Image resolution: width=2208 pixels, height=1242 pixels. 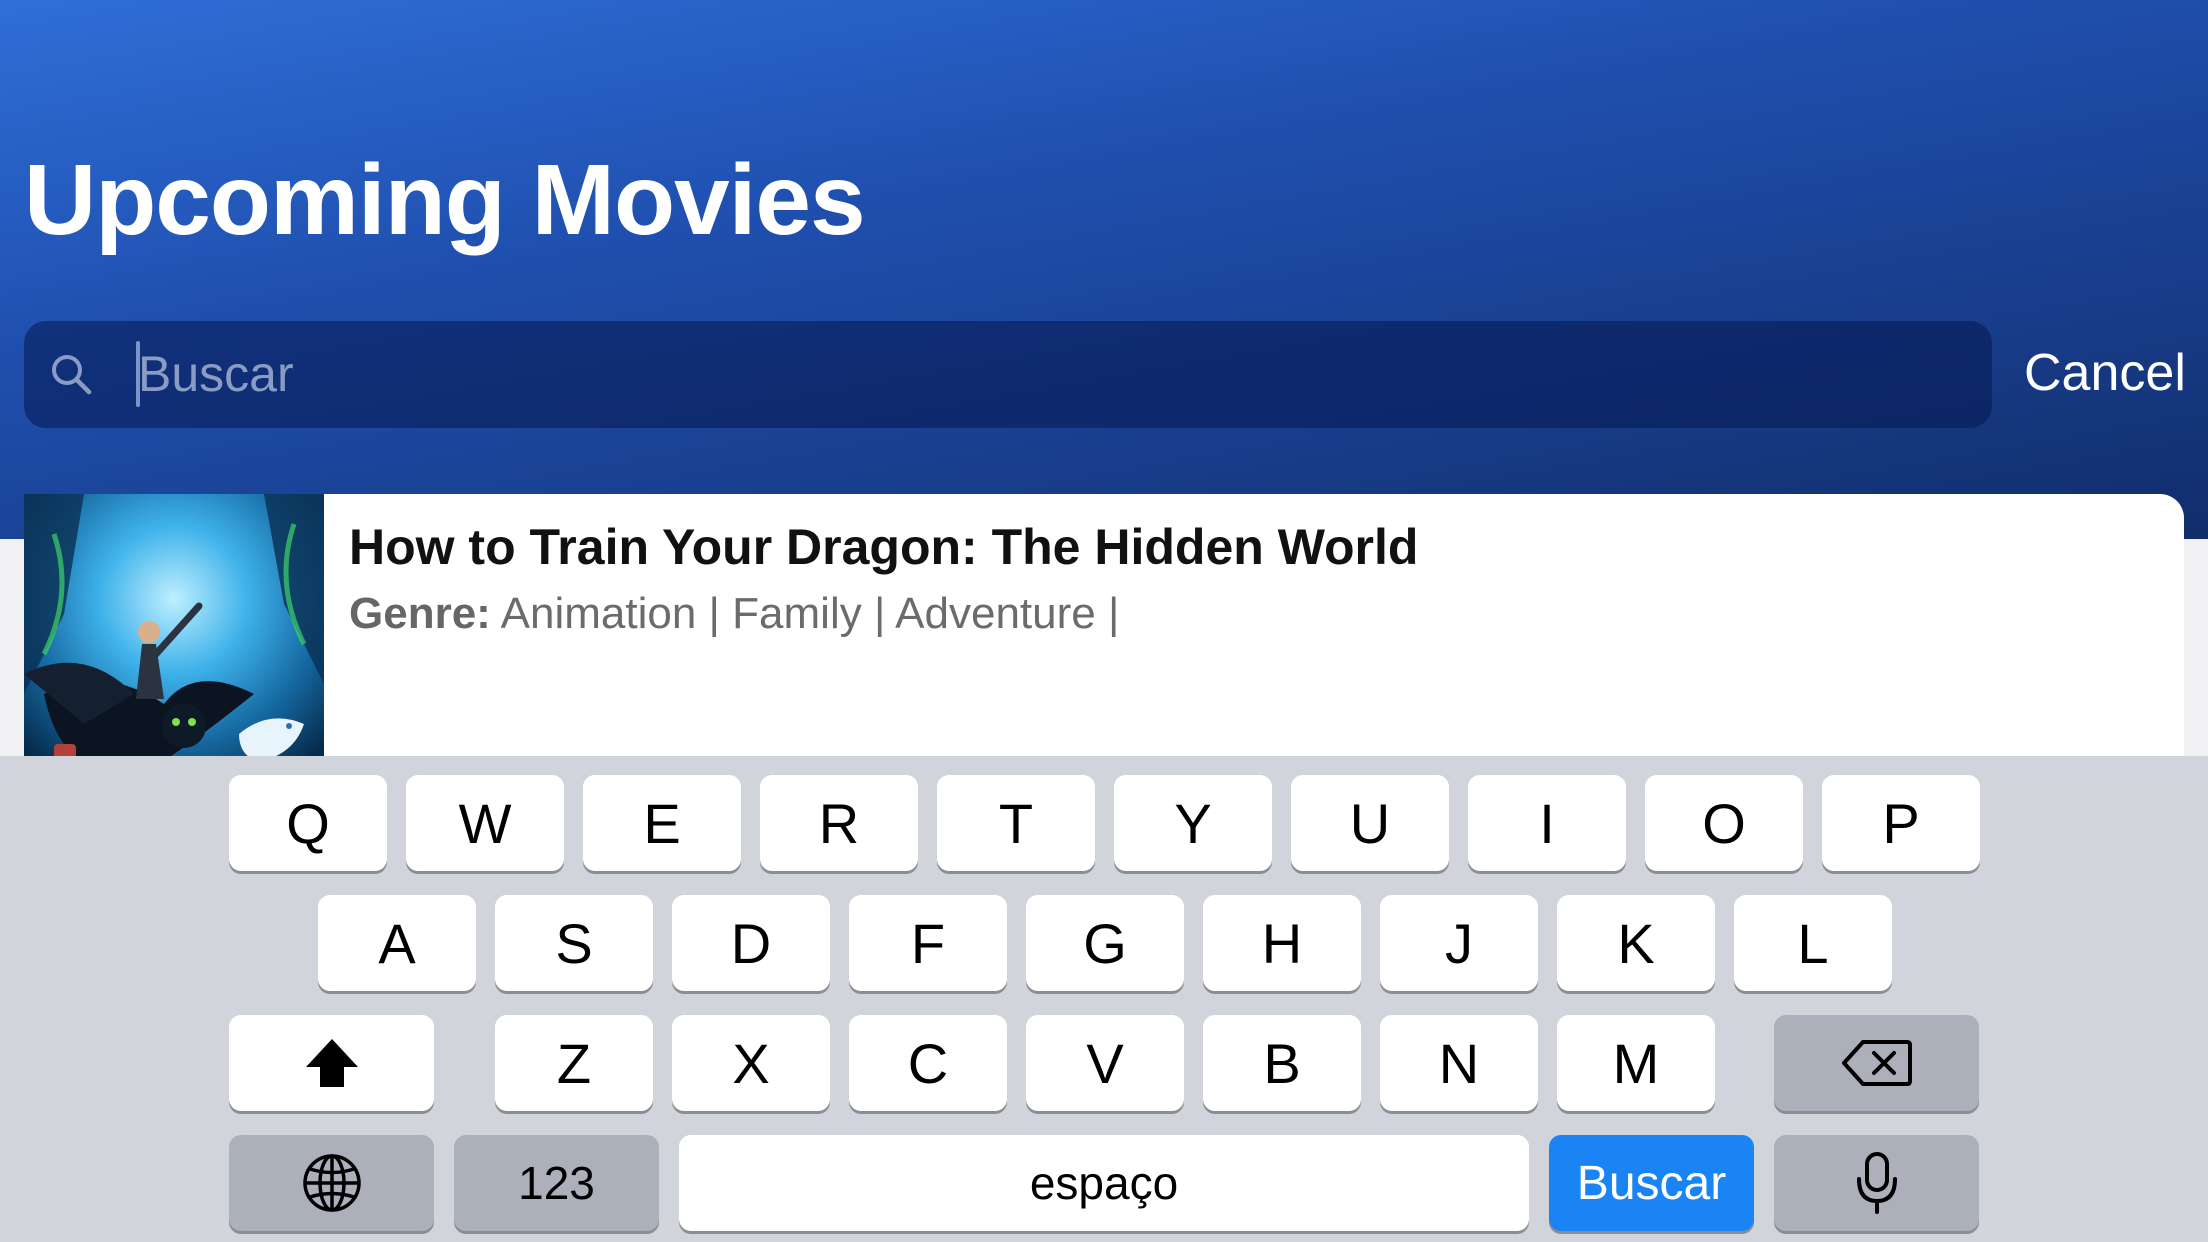 What do you see at coordinates (574, 943) in the screenshot?
I see `key-s: S` at bounding box center [574, 943].